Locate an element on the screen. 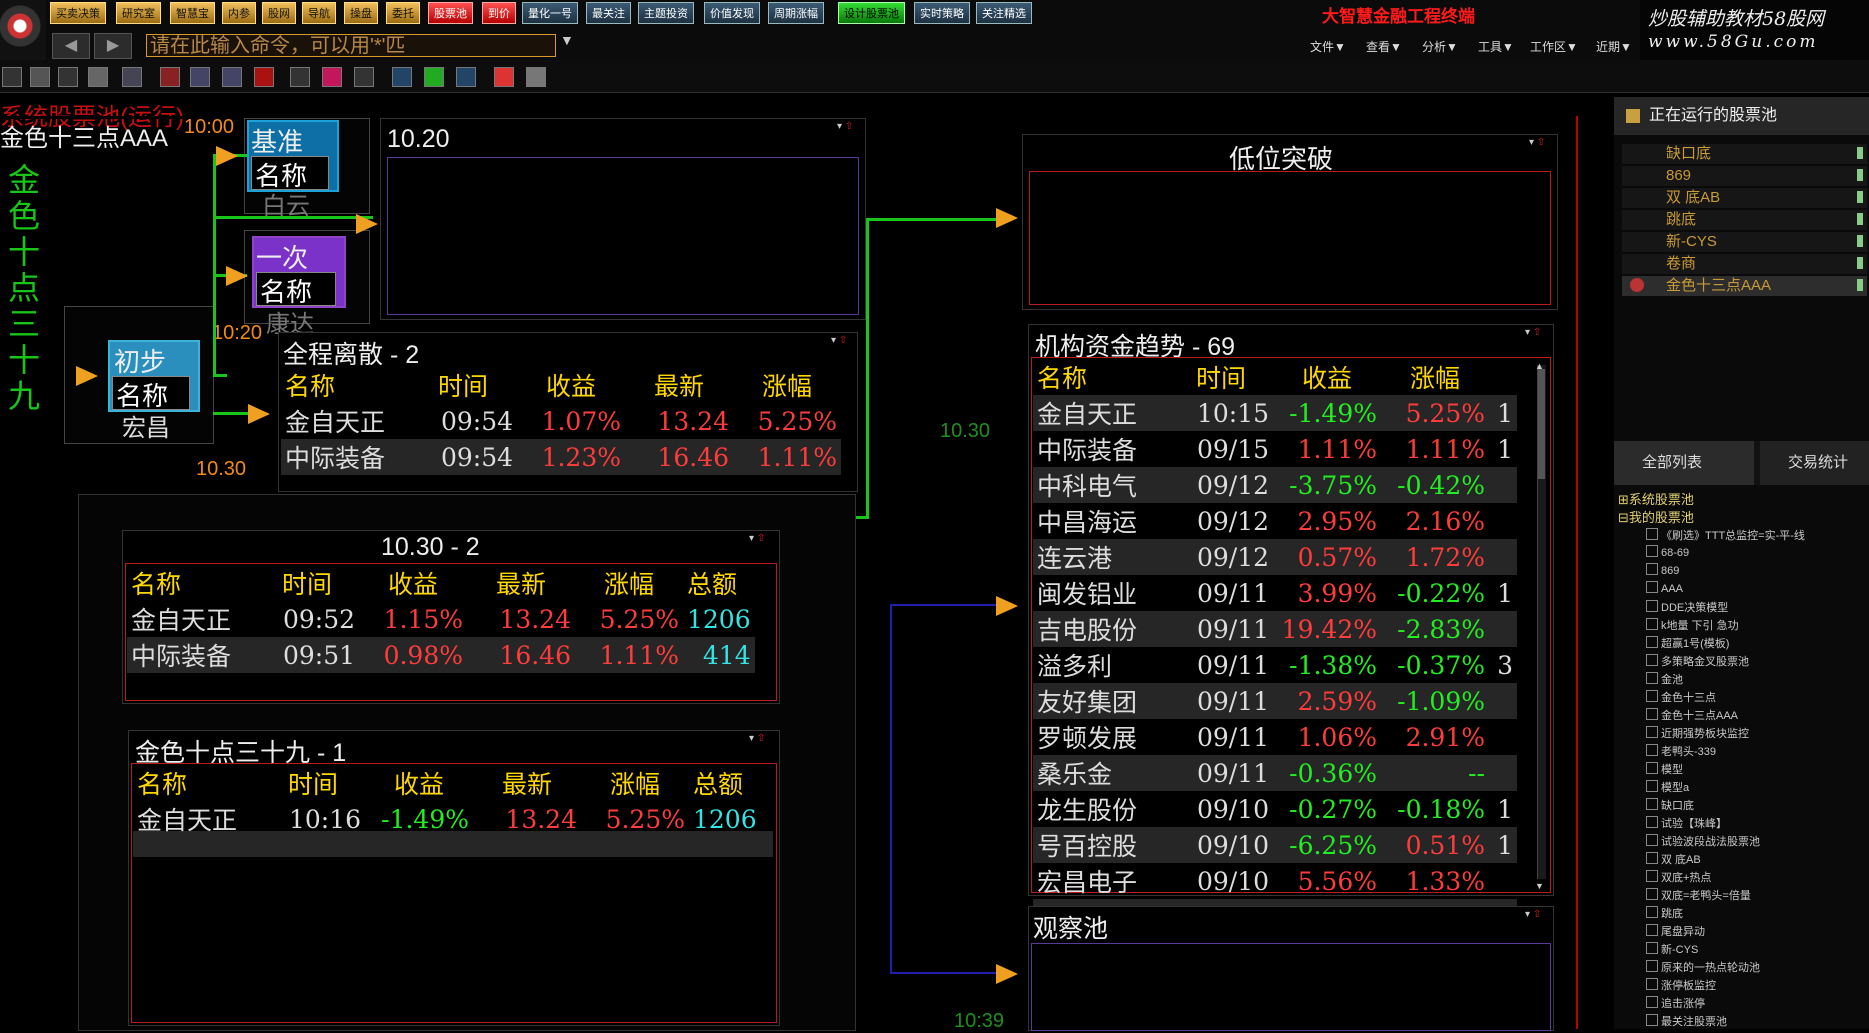  toolbar-button-7: 操盘 is located at coordinates (361, 13).